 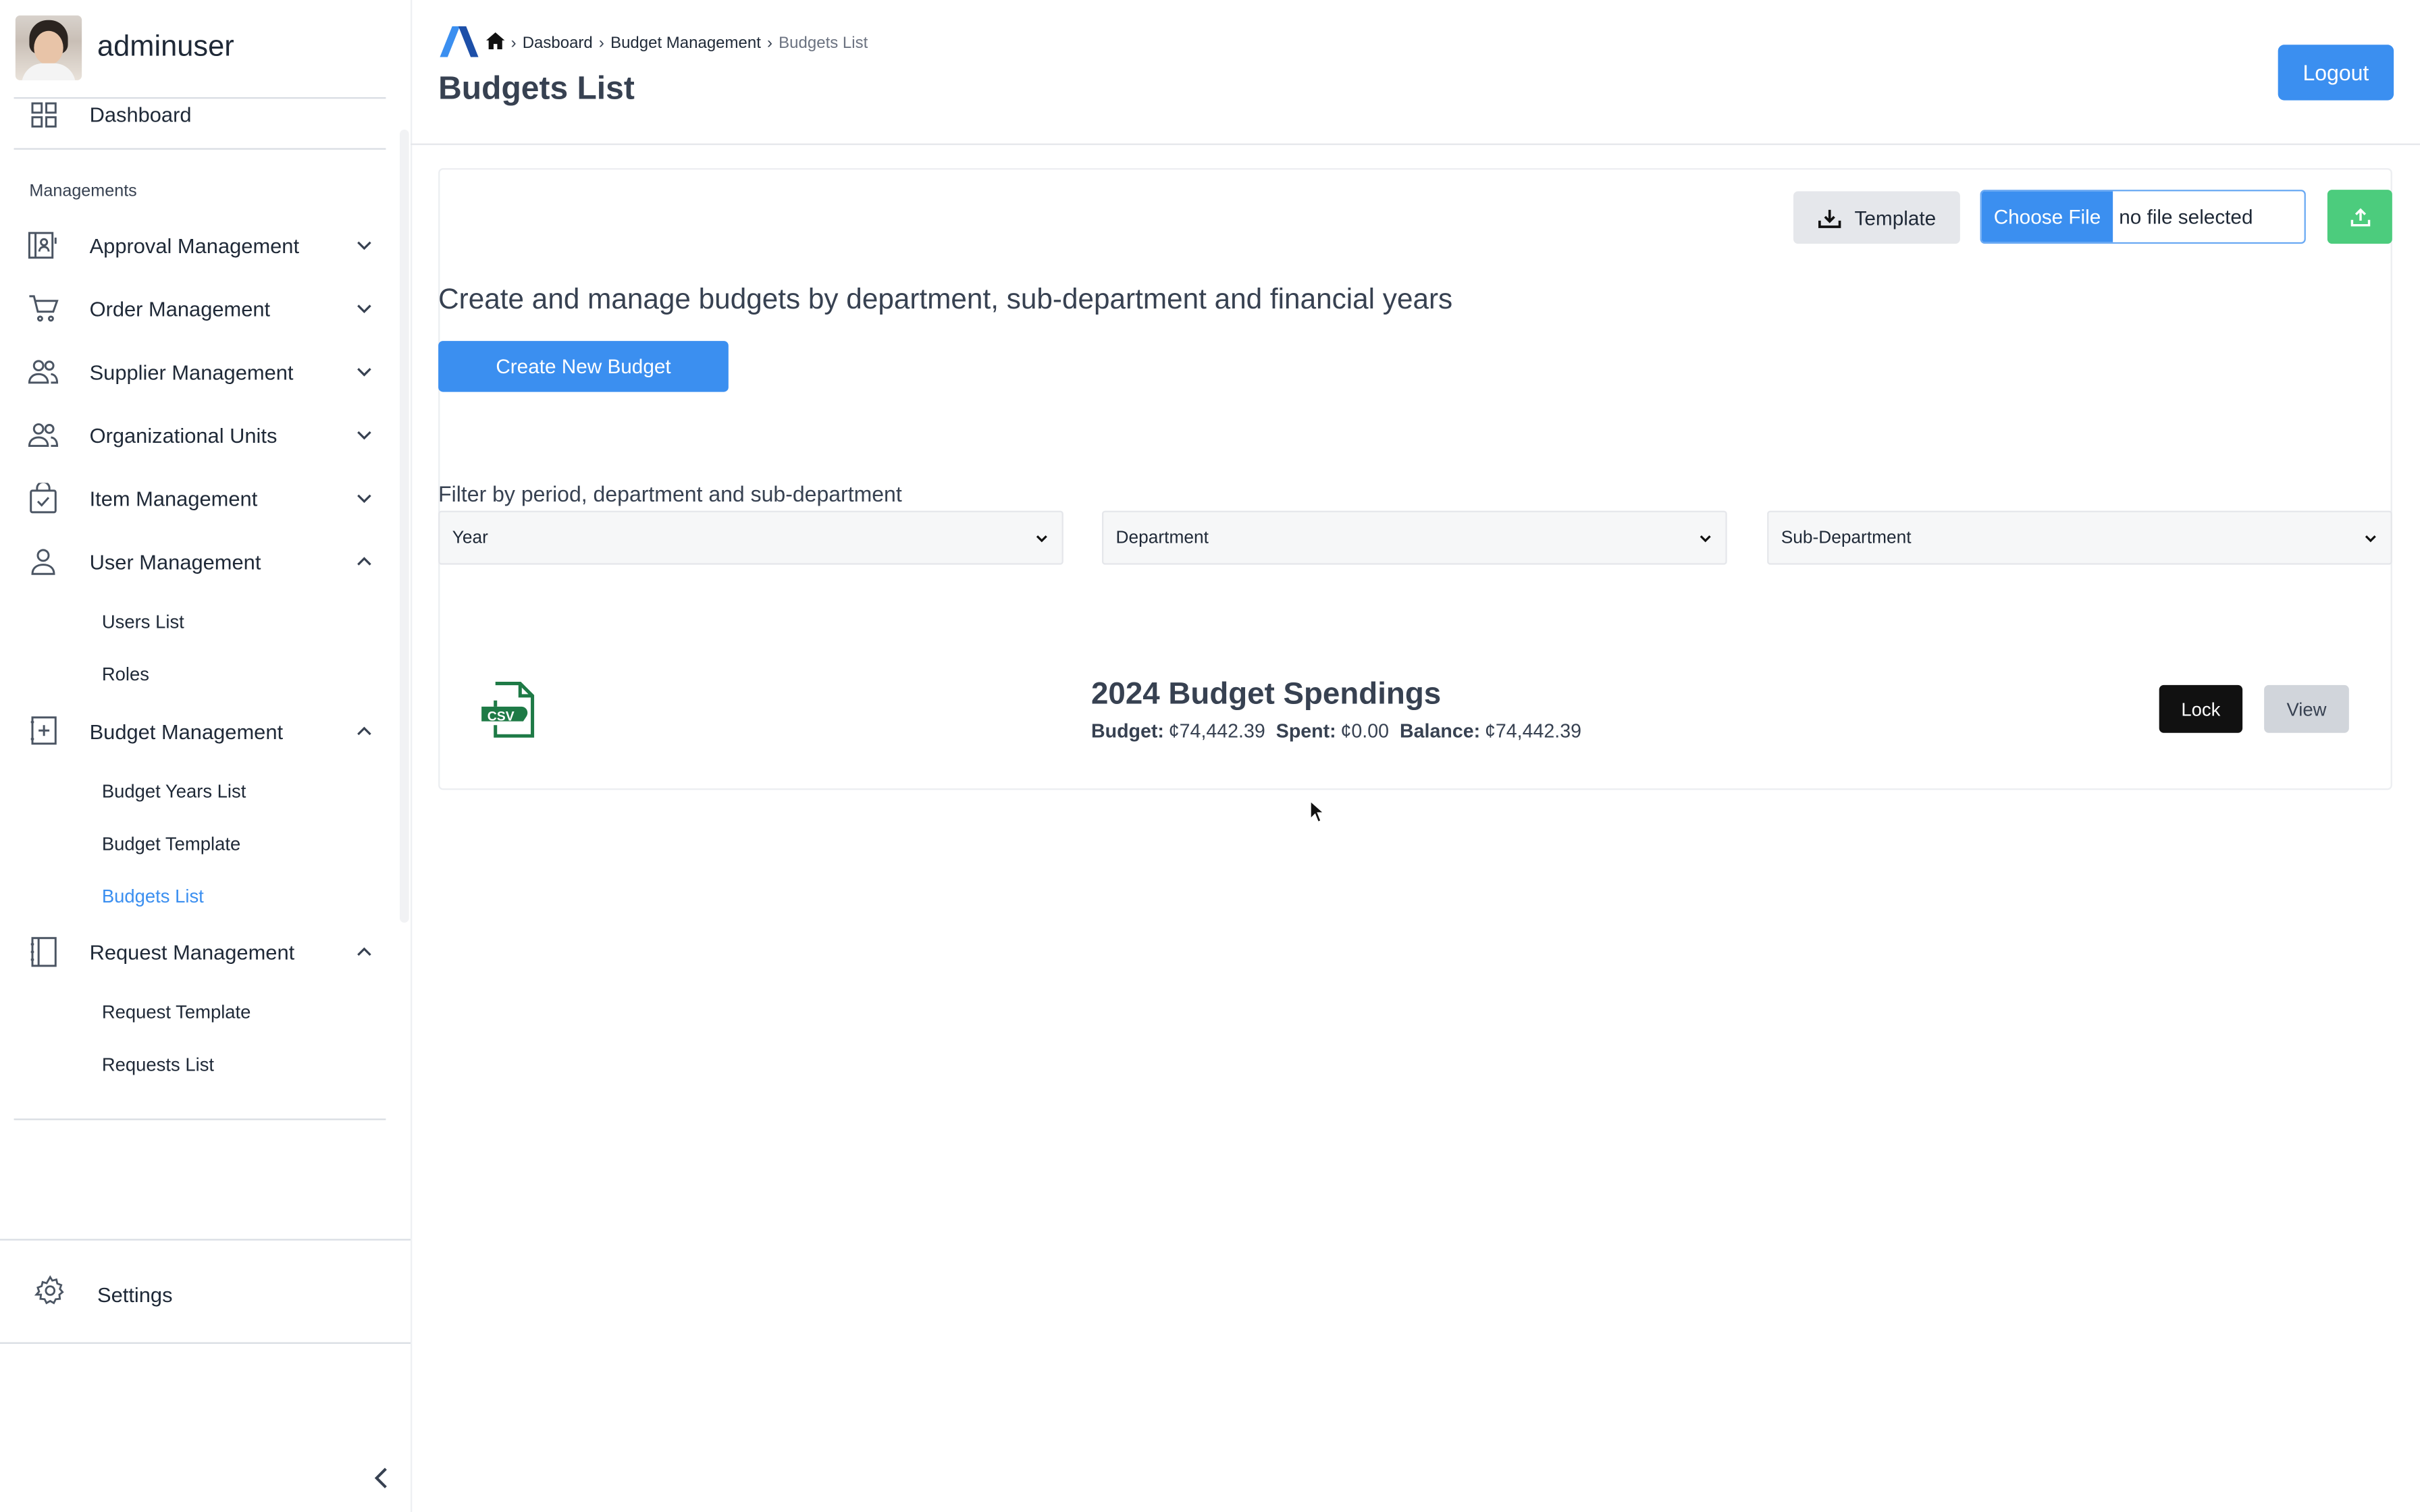 What do you see at coordinates (558, 43) in the screenshot?
I see `breadcrumb-dashboard: Dasboard` at bounding box center [558, 43].